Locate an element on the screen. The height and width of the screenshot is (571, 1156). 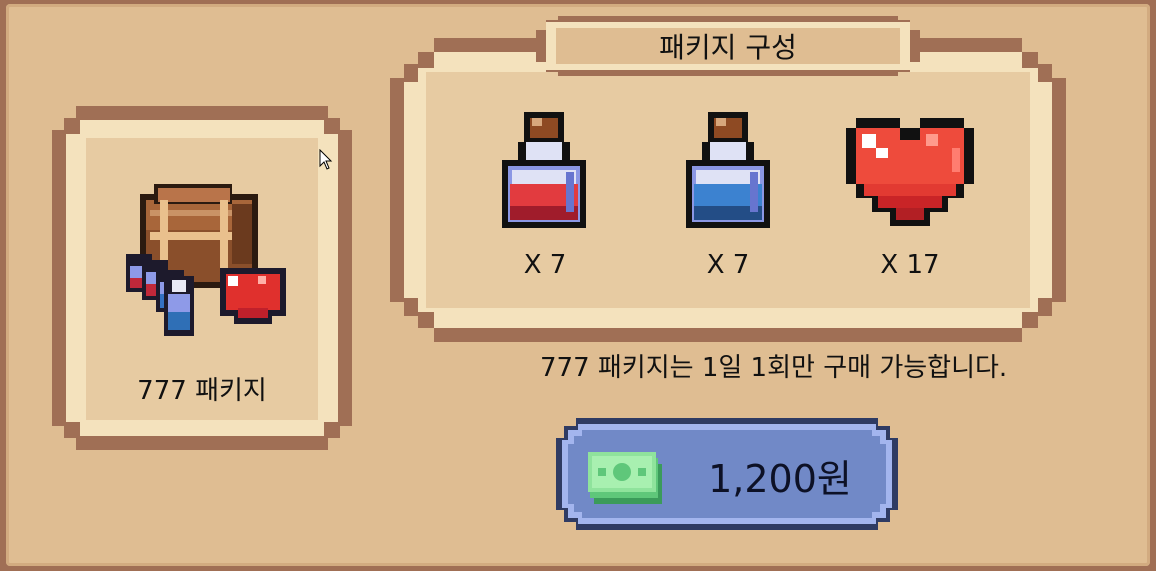
cash-icon is located at coordinates (625, 478).